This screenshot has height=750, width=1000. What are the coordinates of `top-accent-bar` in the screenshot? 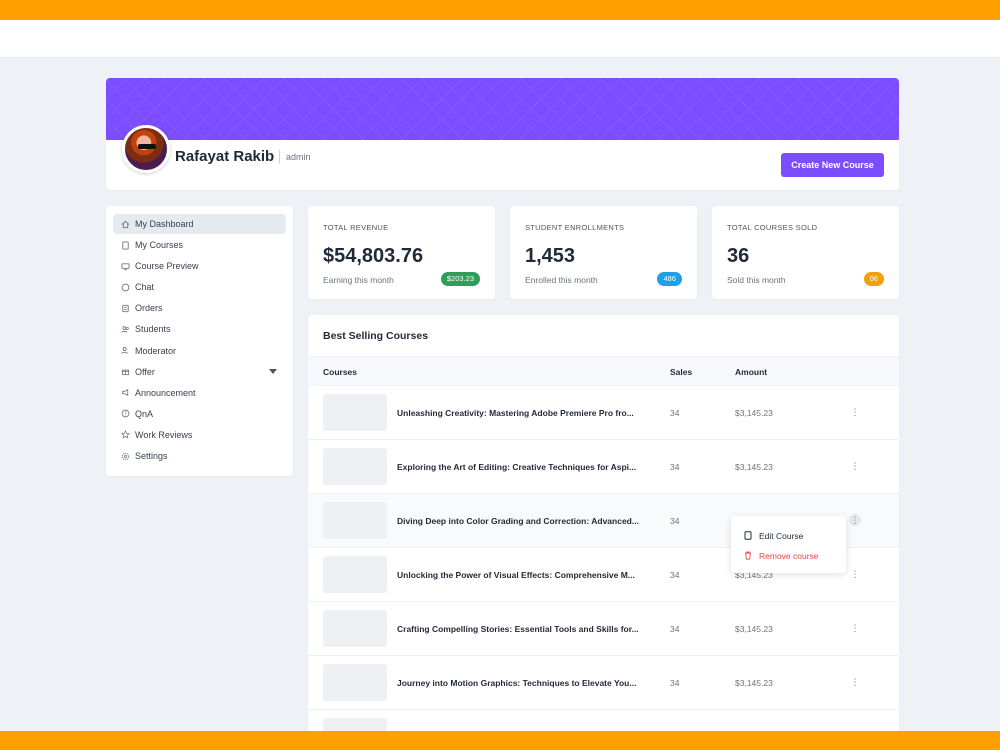 It's located at (500, 10).